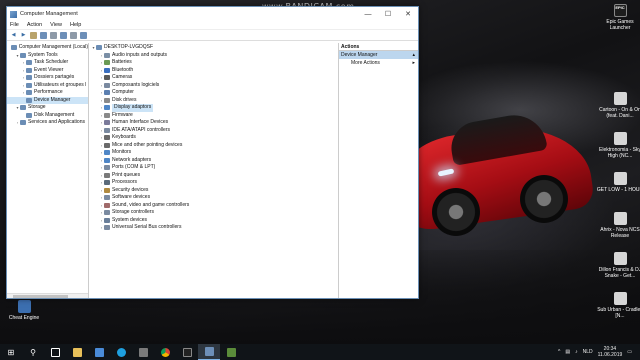 This screenshot has width=640, height=360. What do you see at coordinates (53, 35) in the screenshot?
I see `properties-icon` at bounding box center [53, 35].